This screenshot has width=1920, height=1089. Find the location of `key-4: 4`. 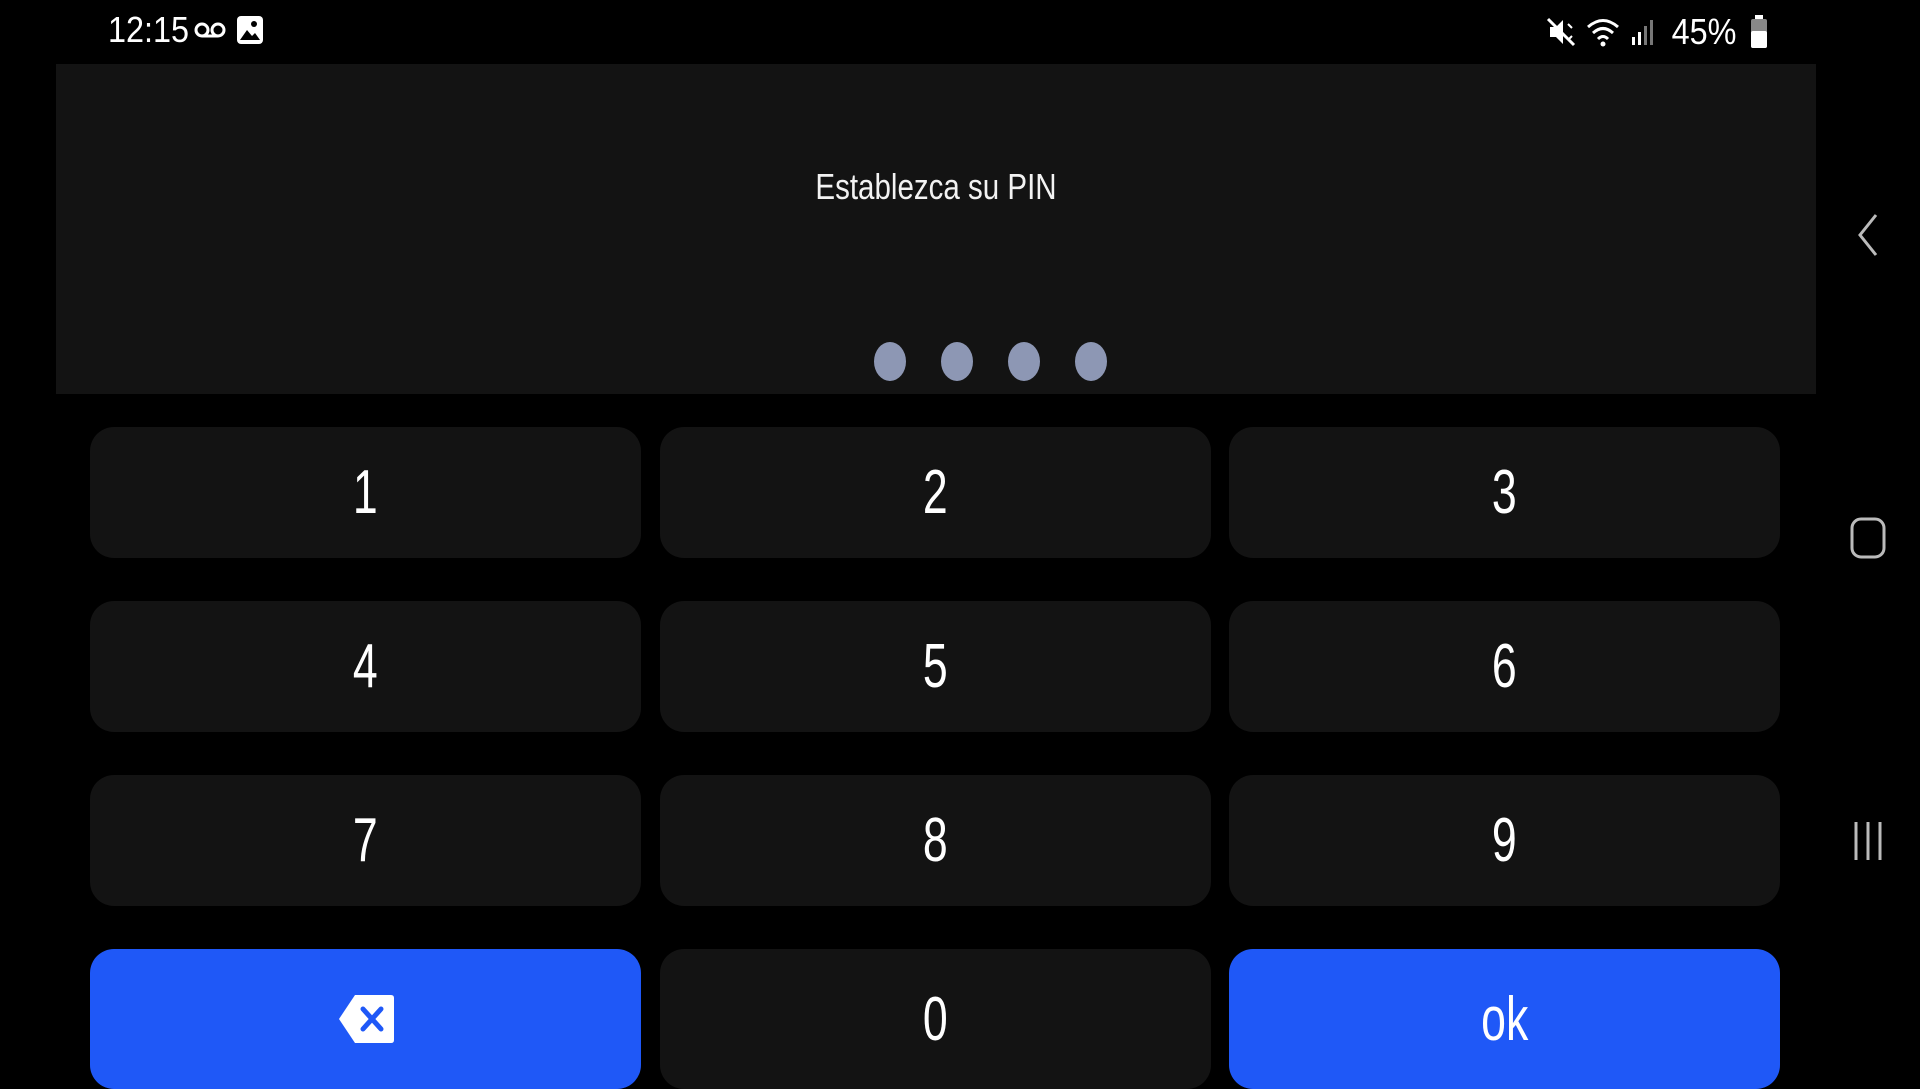

key-4: 4 is located at coordinates (365, 666).